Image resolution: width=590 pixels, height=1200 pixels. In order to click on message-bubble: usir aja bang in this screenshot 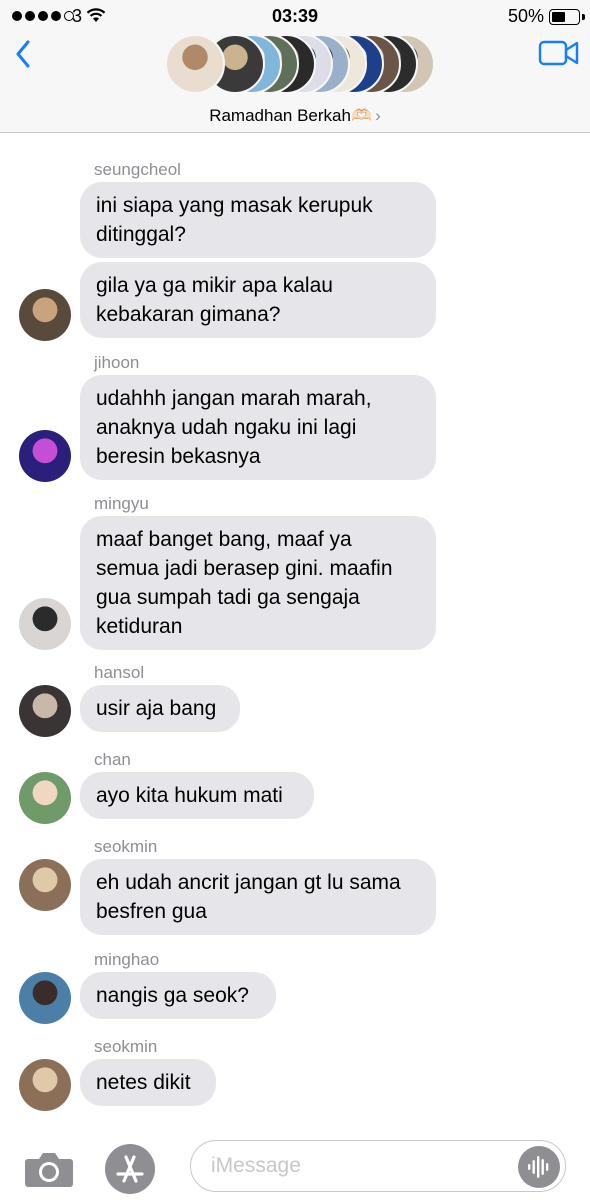, I will do `click(160, 708)`.